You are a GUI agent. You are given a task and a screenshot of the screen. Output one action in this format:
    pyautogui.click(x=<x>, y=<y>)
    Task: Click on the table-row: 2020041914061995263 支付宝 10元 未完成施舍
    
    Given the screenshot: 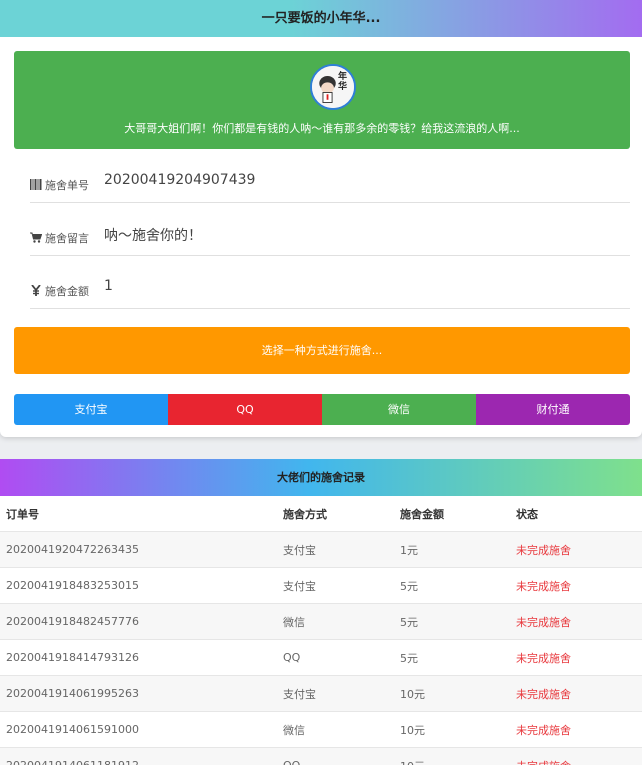 What is the action you would take?
    pyautogui.click(x=321, y=693)
    